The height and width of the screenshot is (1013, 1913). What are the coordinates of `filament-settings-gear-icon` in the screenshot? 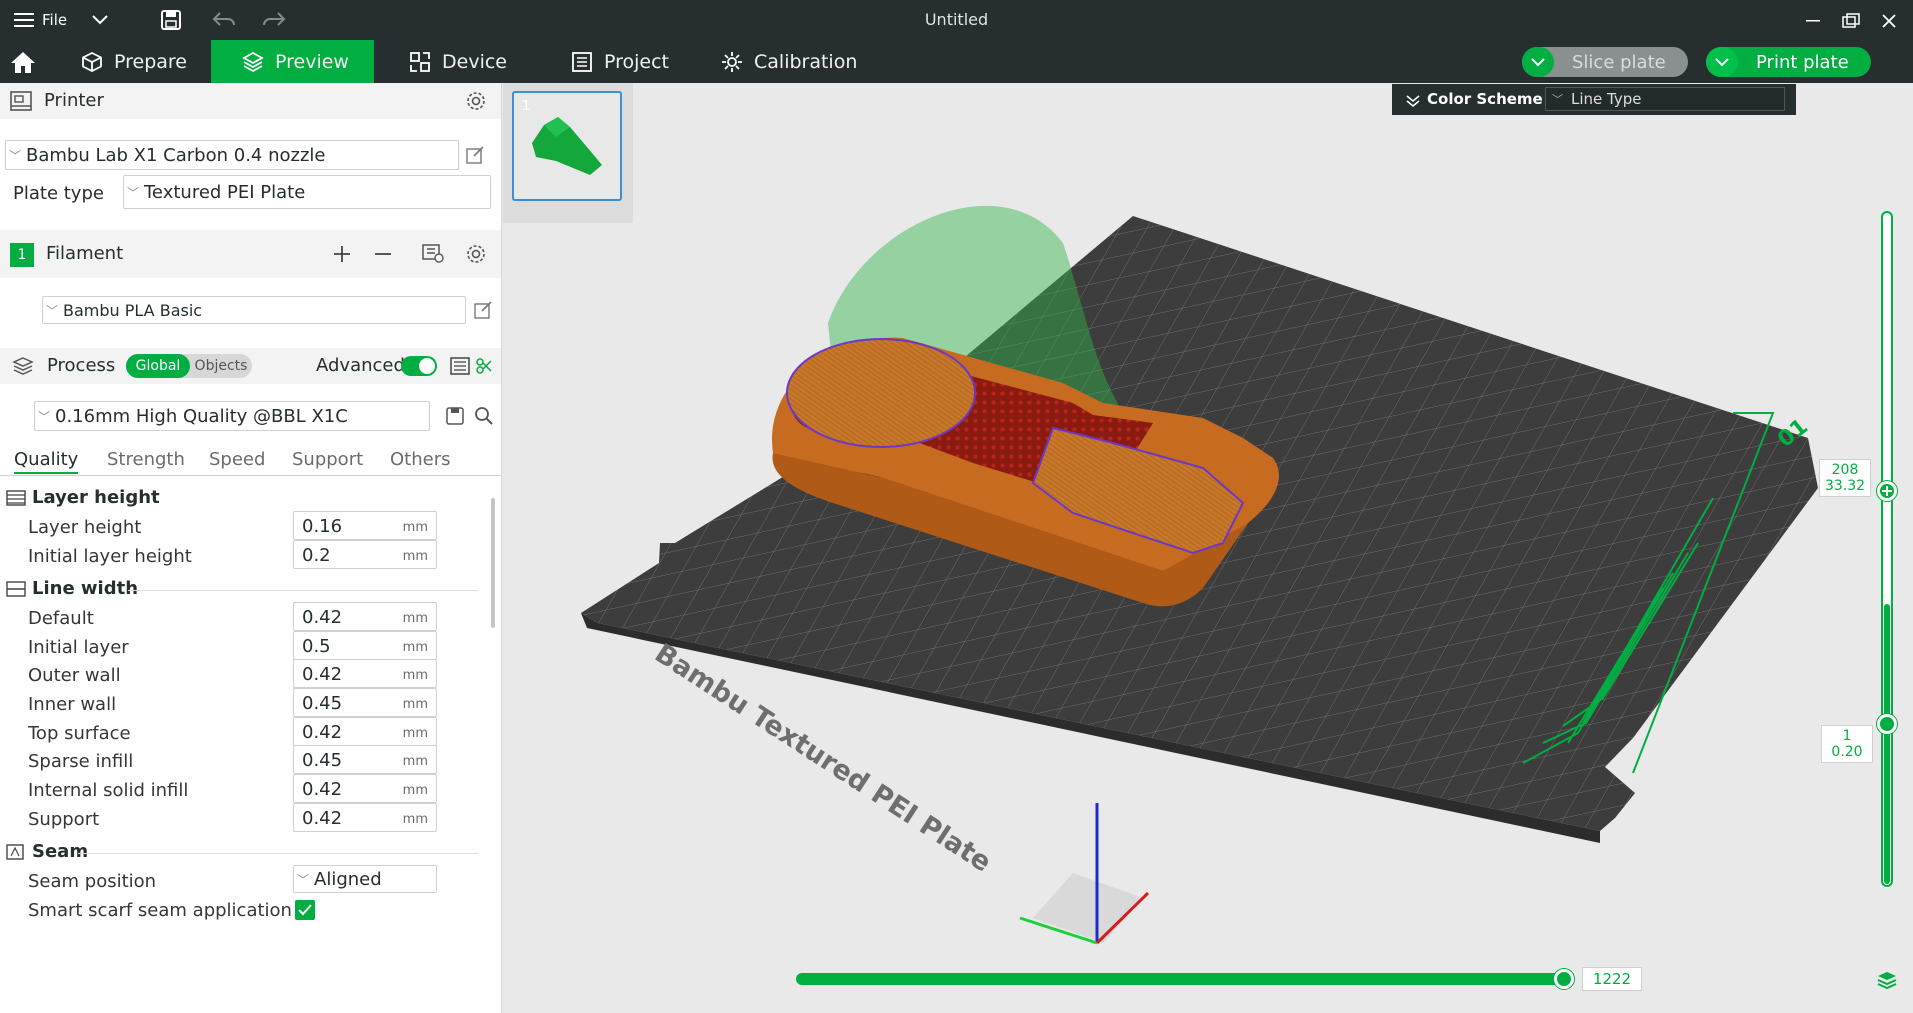 It's located at (476, 254).